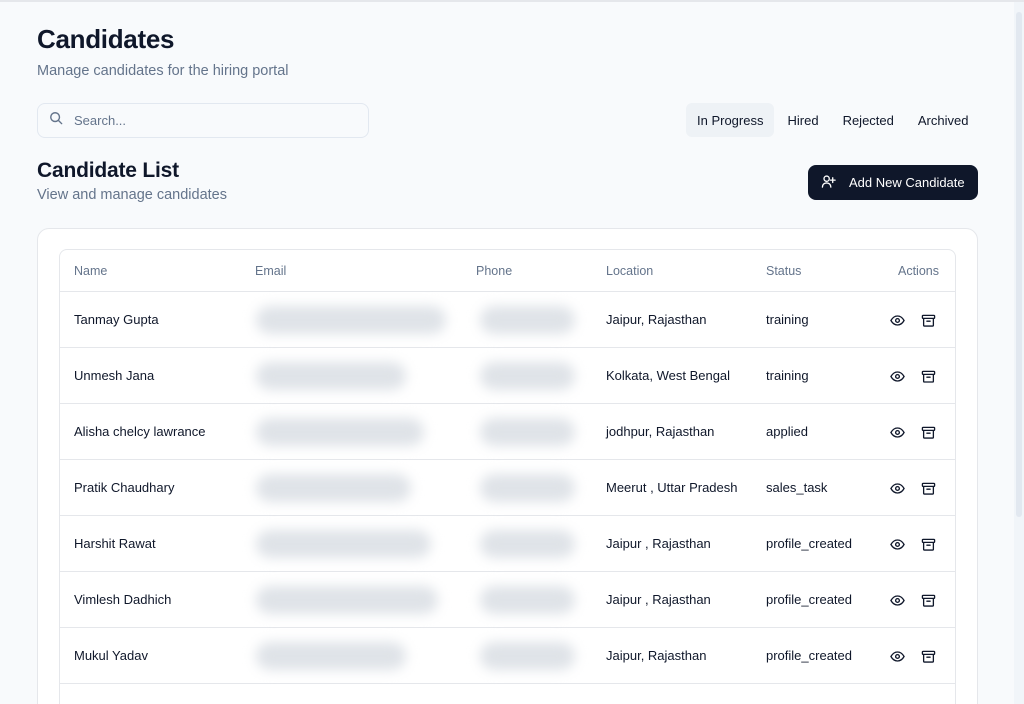 This screenshot has height=704, width=1024. Describe the element at coordinates (784, 271) in the screenshot. I see `column-header-status: Status` at that location.